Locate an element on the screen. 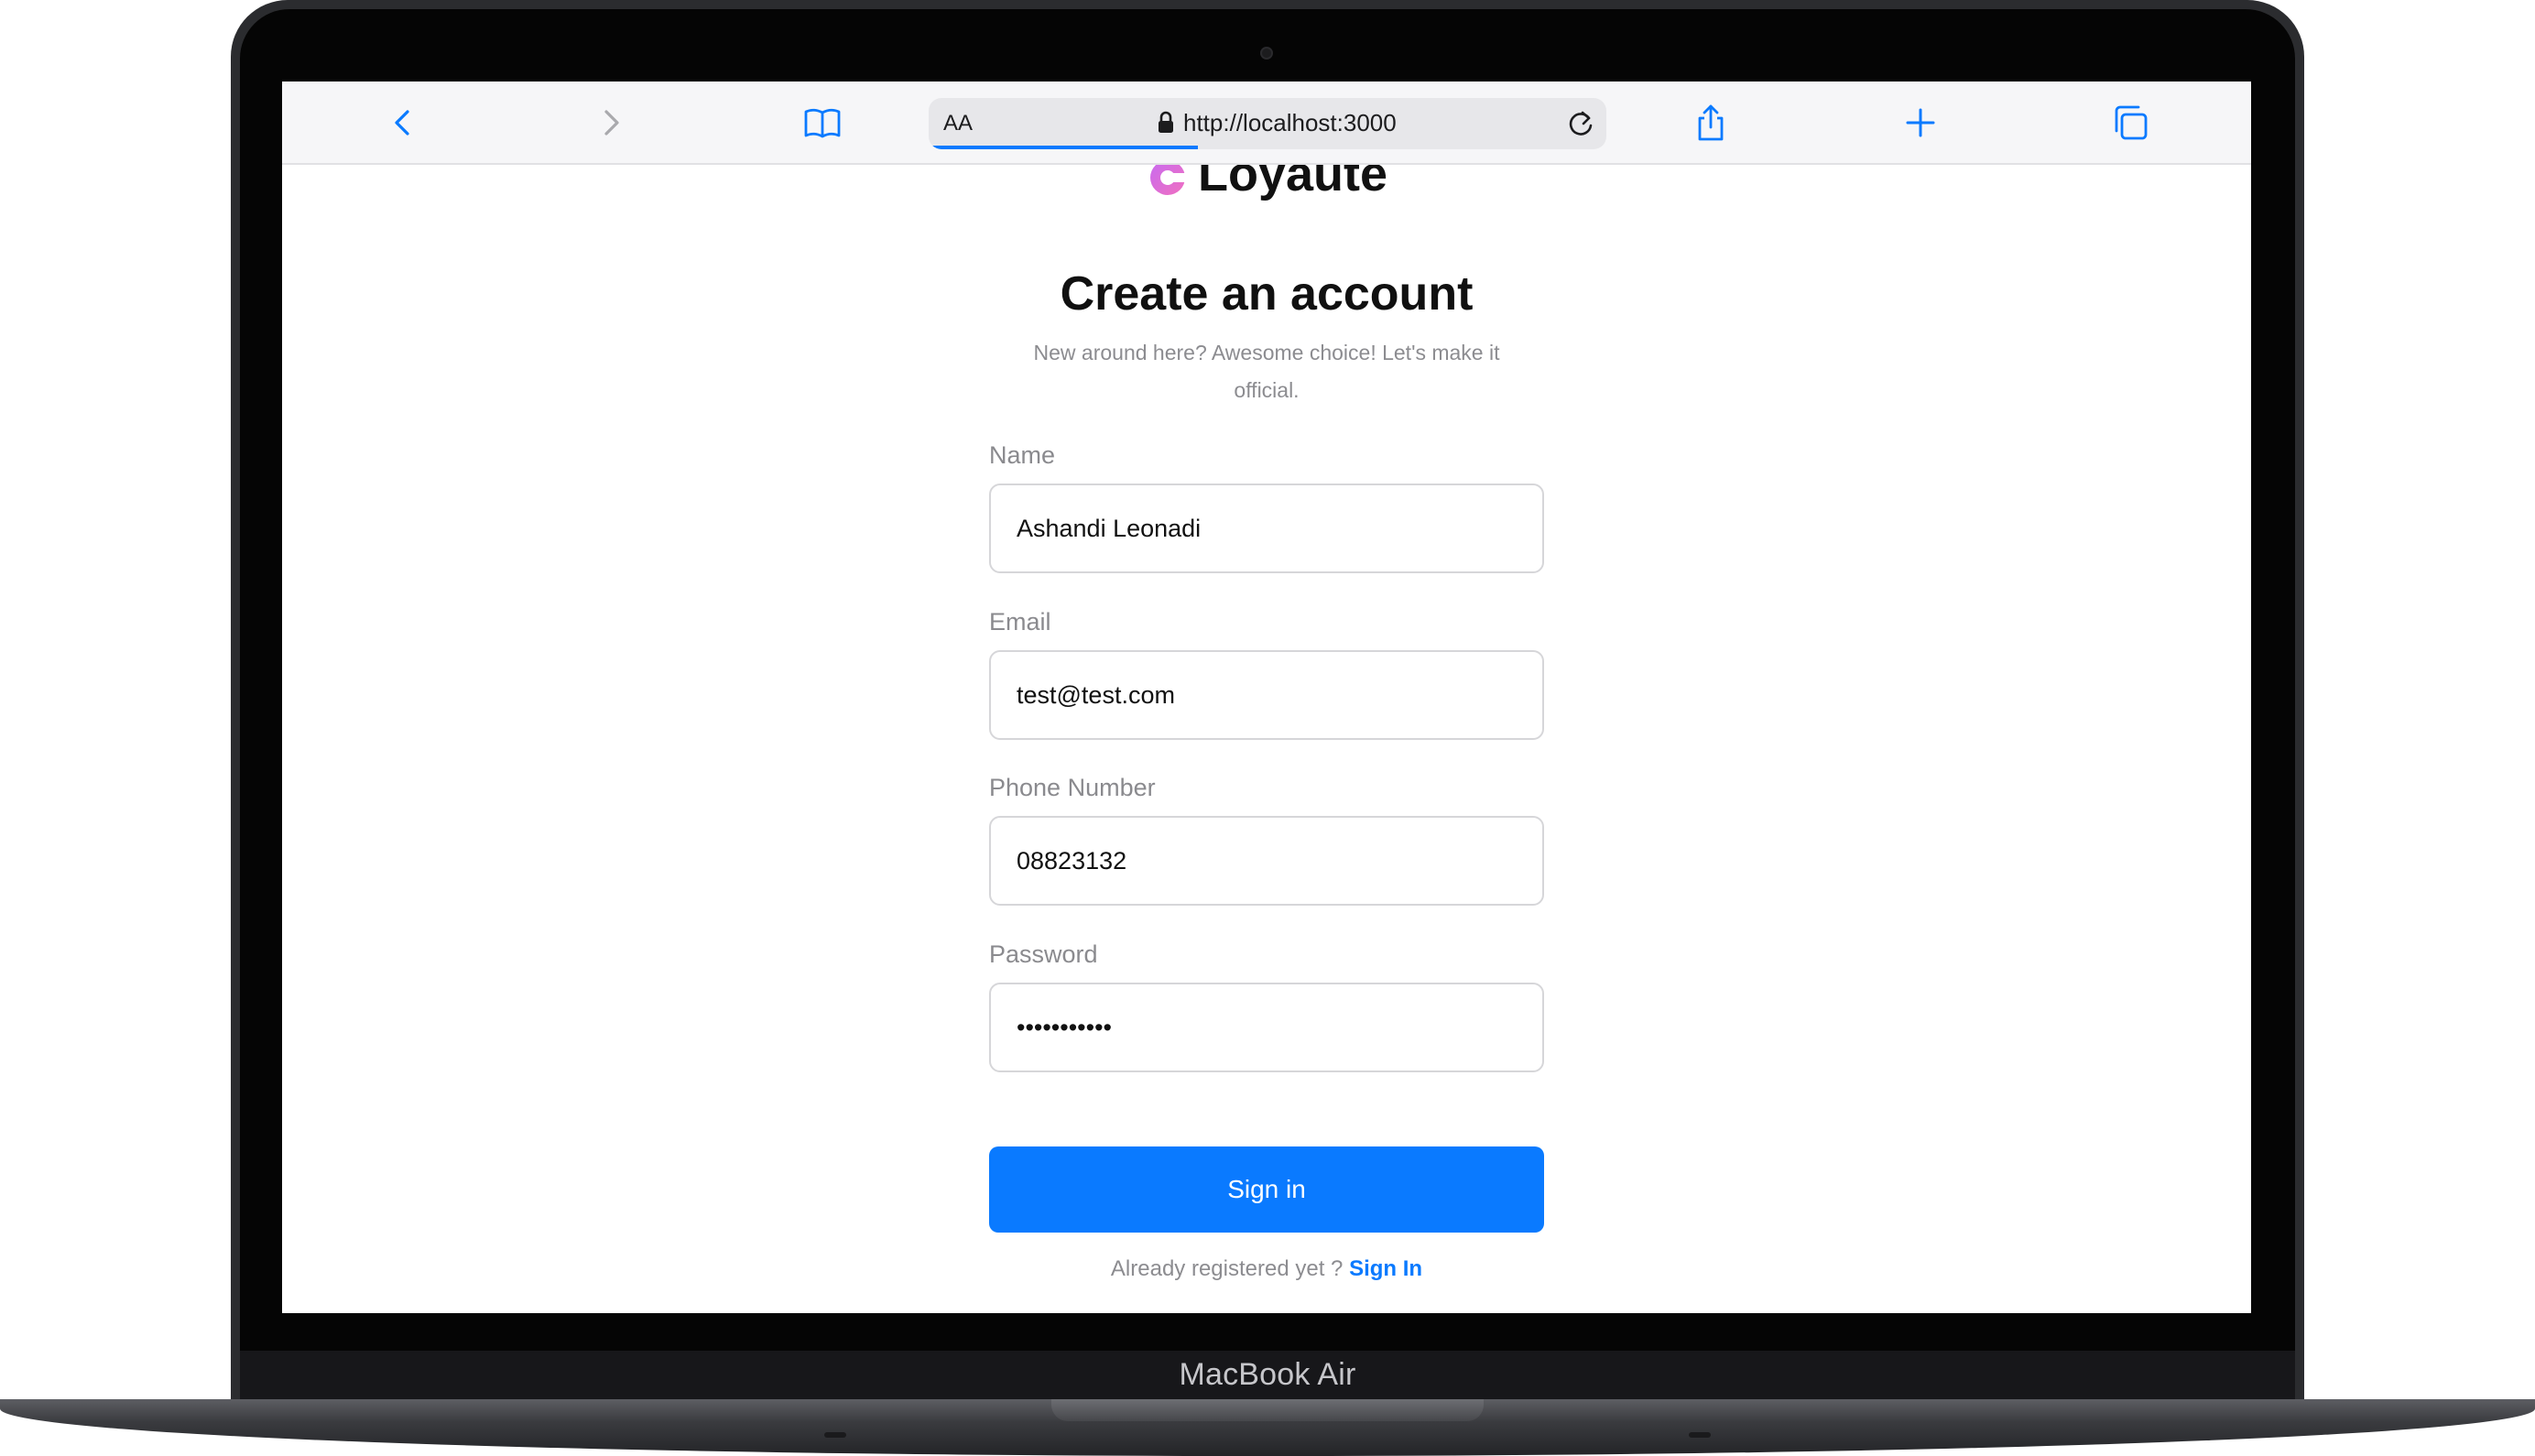  name-field is located at coordinates (1266, 528).